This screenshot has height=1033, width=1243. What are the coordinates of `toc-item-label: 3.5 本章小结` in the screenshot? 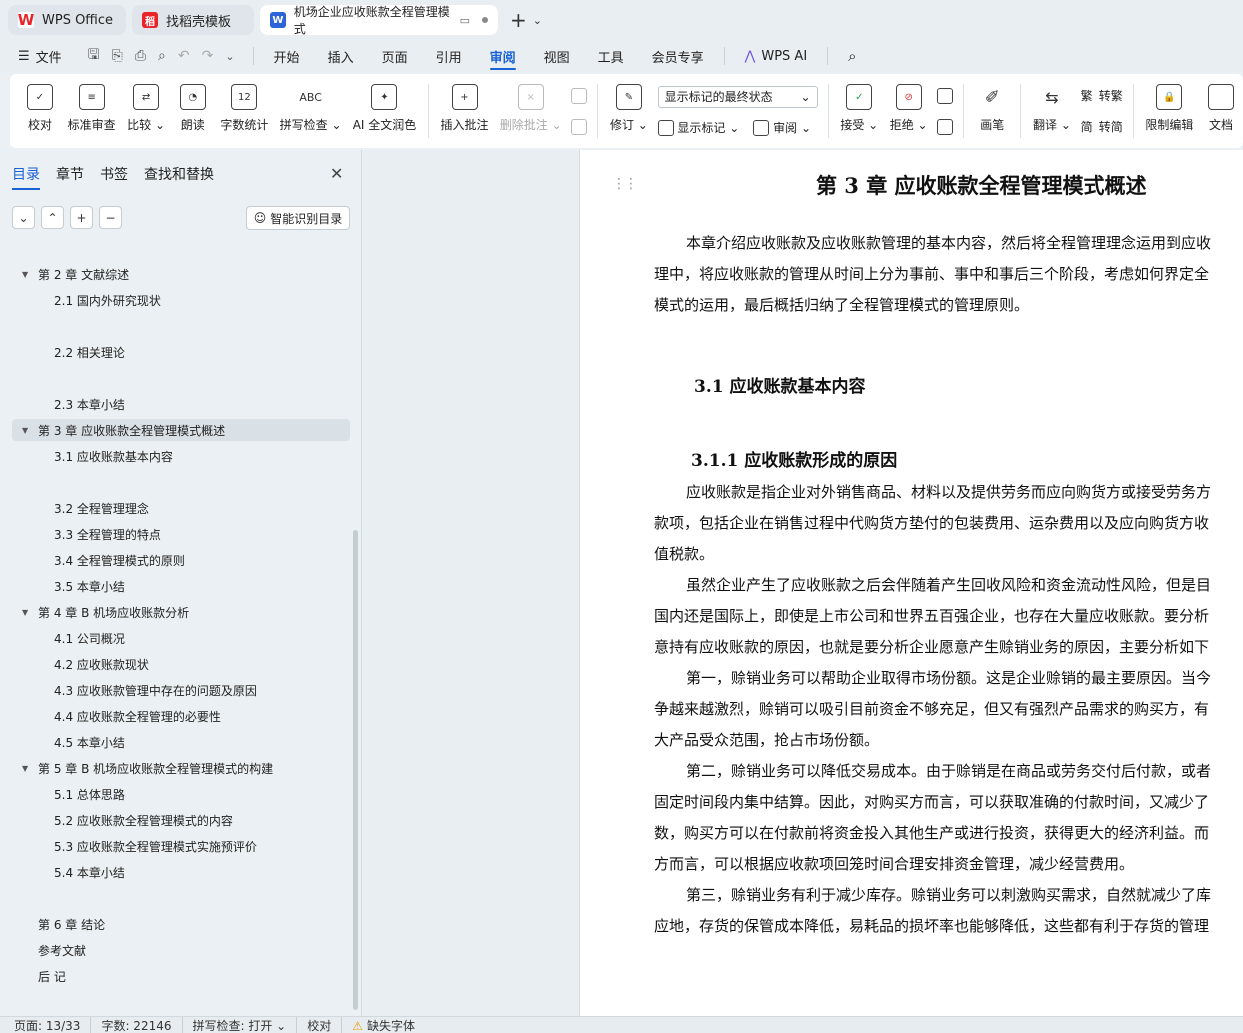 It's located at (89, 586).